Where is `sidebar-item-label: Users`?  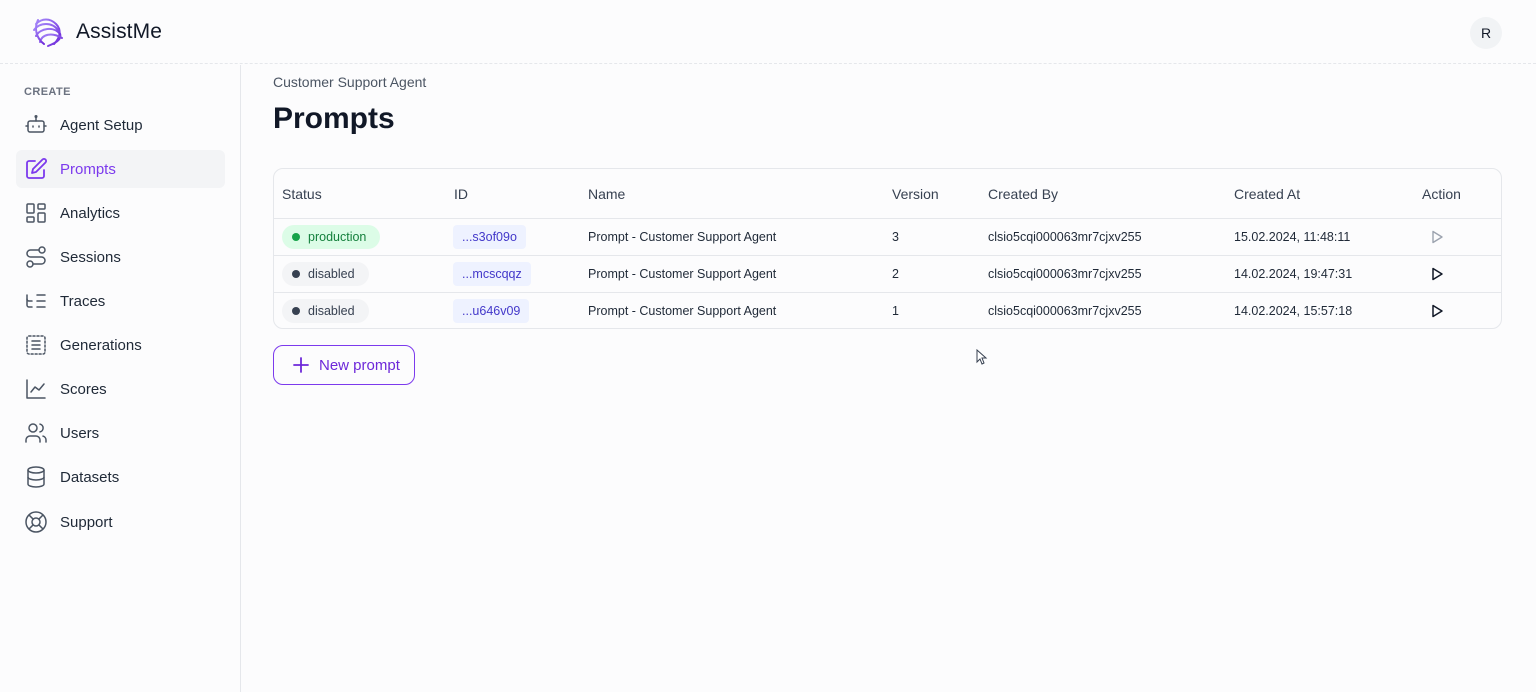 sidebar-item-label: Users is located at coordinates (80, 433).